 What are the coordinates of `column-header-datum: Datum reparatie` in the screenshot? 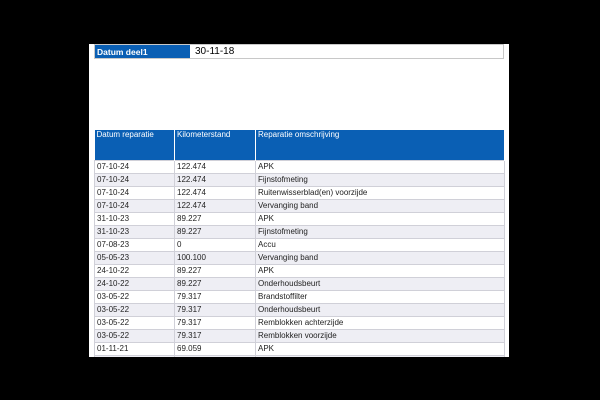 It's located at (134, 145).